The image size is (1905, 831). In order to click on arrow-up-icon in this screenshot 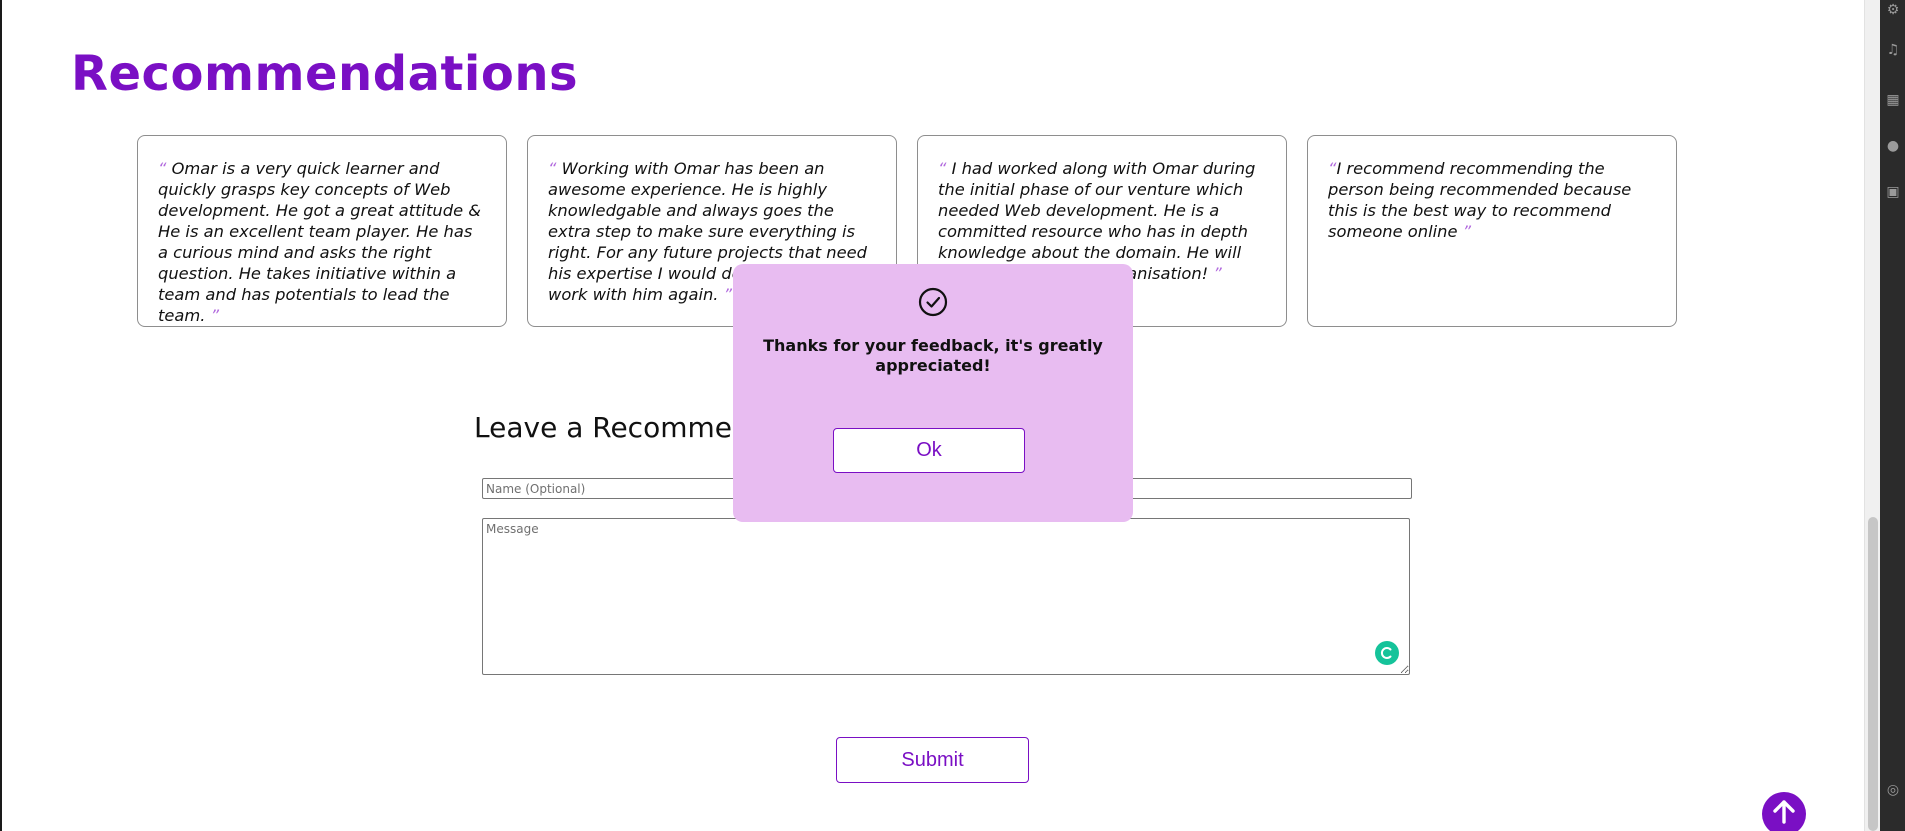, I will do `click(1784, 812)`.